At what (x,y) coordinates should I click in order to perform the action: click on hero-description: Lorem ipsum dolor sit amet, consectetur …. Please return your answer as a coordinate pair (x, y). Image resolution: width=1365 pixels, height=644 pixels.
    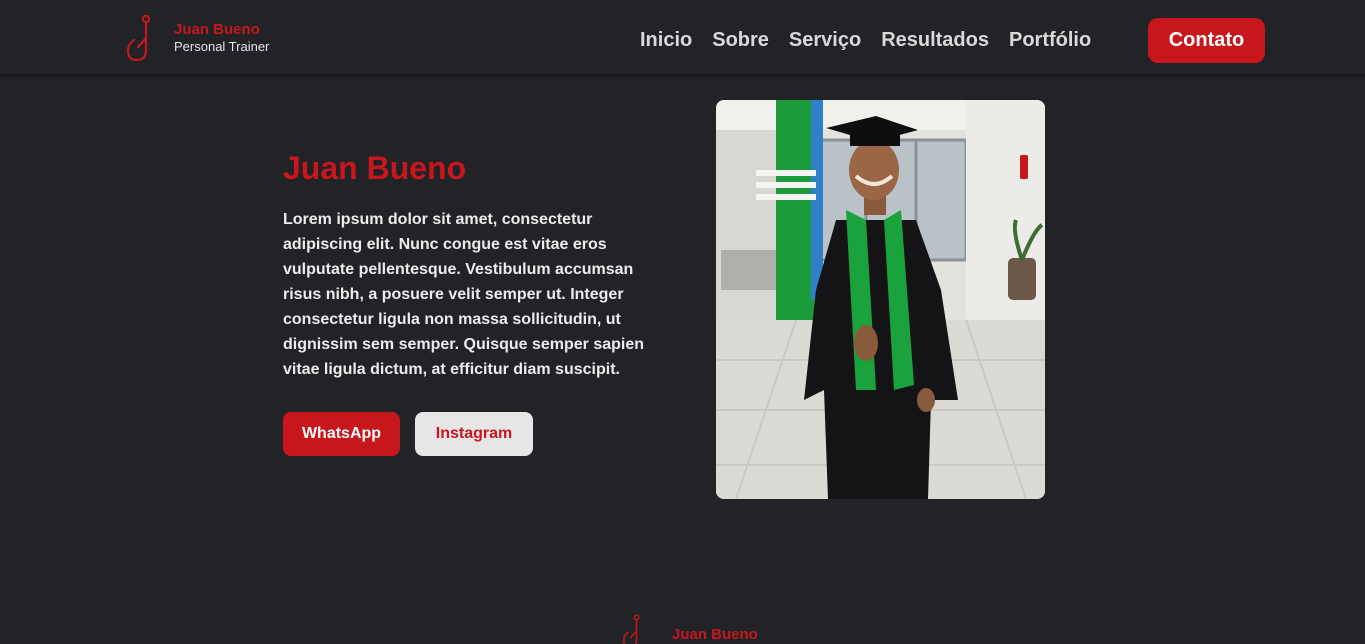
    Looking at the image, I should click on (464, 294).